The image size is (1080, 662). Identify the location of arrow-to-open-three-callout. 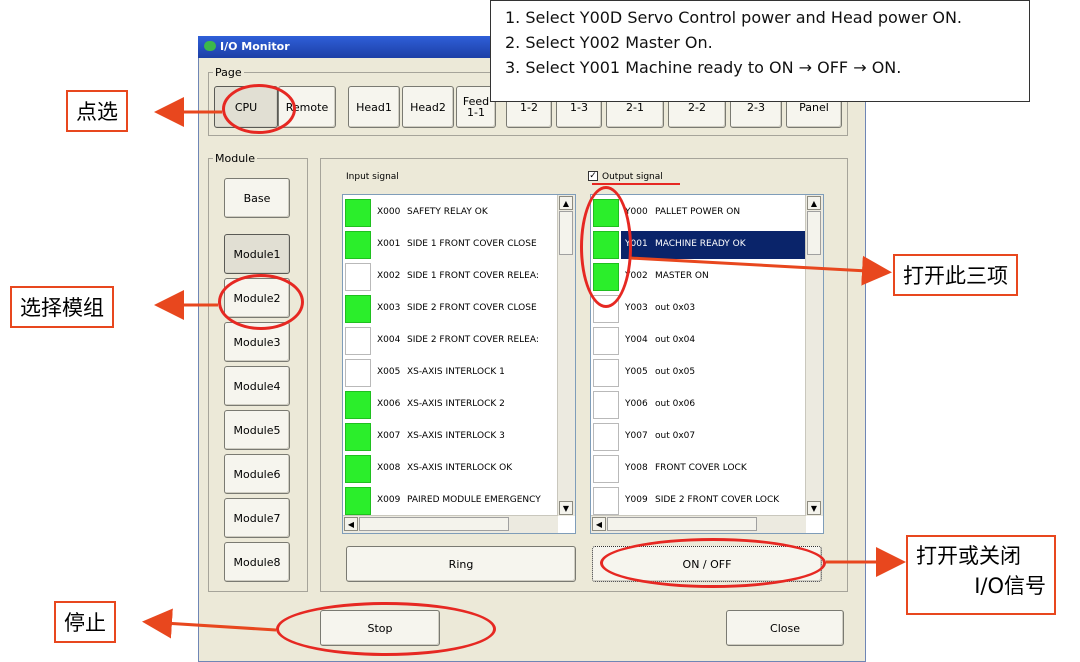
(760, 270).